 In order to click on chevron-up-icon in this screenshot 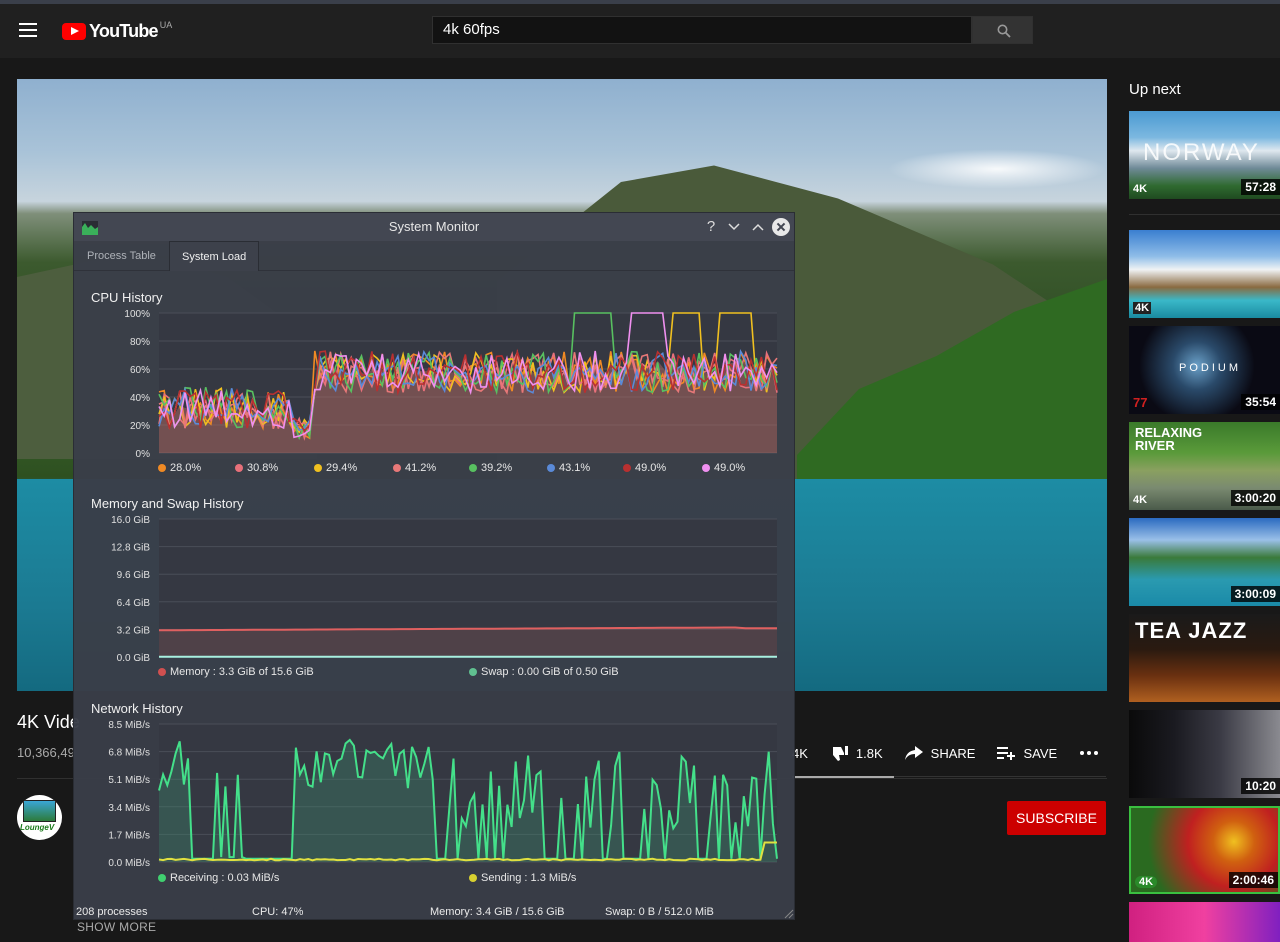, I will do `click(758, 227)`.